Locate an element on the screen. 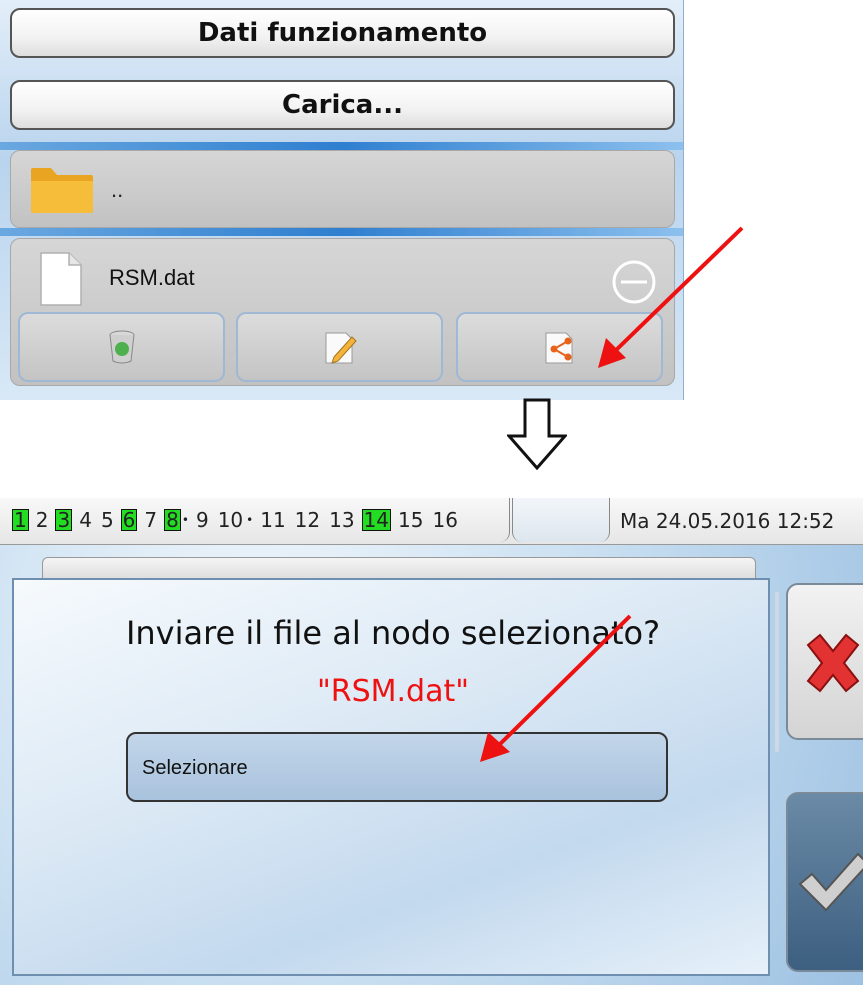 This screenshot has width=863, height=985. parent-folder-label: .. is located at coordinates (117, 189).